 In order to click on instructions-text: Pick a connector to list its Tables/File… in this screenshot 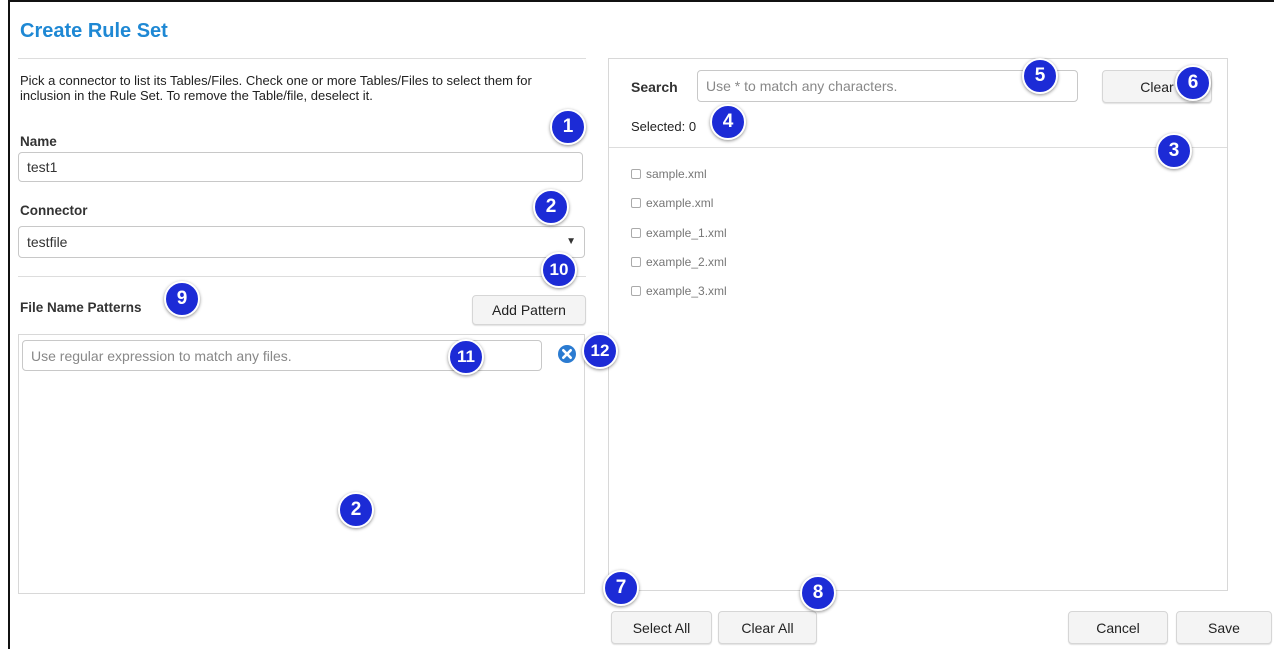, I will do `click(276, 88)`.